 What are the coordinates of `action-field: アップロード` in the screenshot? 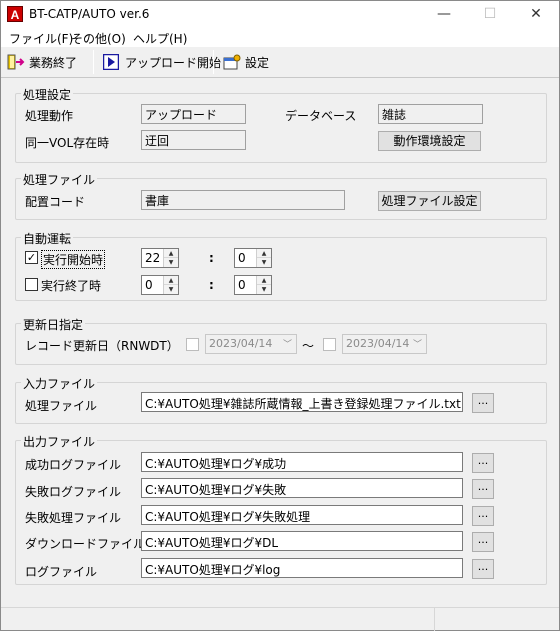 It's located at (193, 114).